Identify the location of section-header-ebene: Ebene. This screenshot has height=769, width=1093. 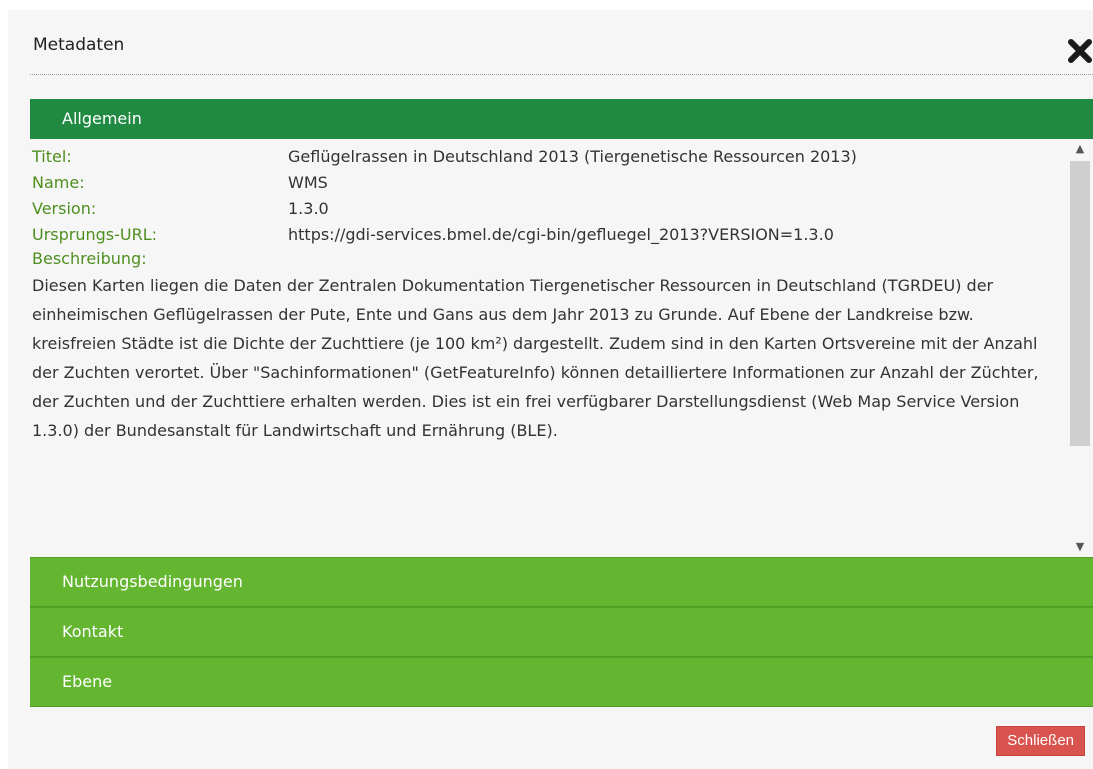
(561, 682).